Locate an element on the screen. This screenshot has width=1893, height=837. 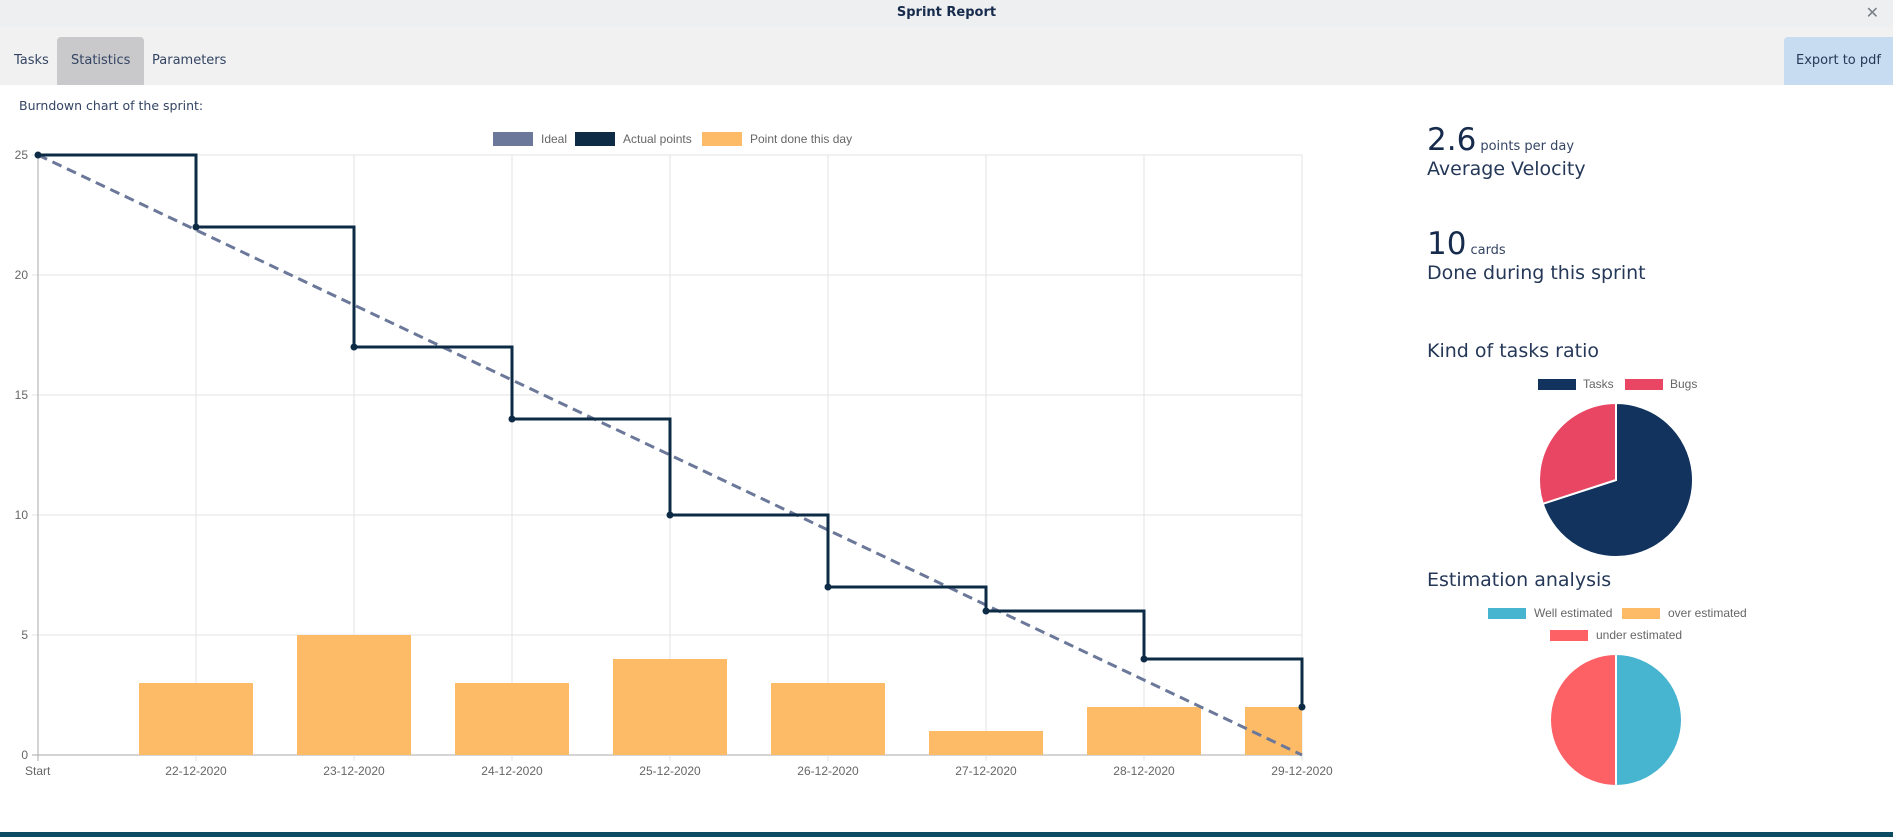
cards-label: Done during this sprint is located at coordinates (1536, 273).